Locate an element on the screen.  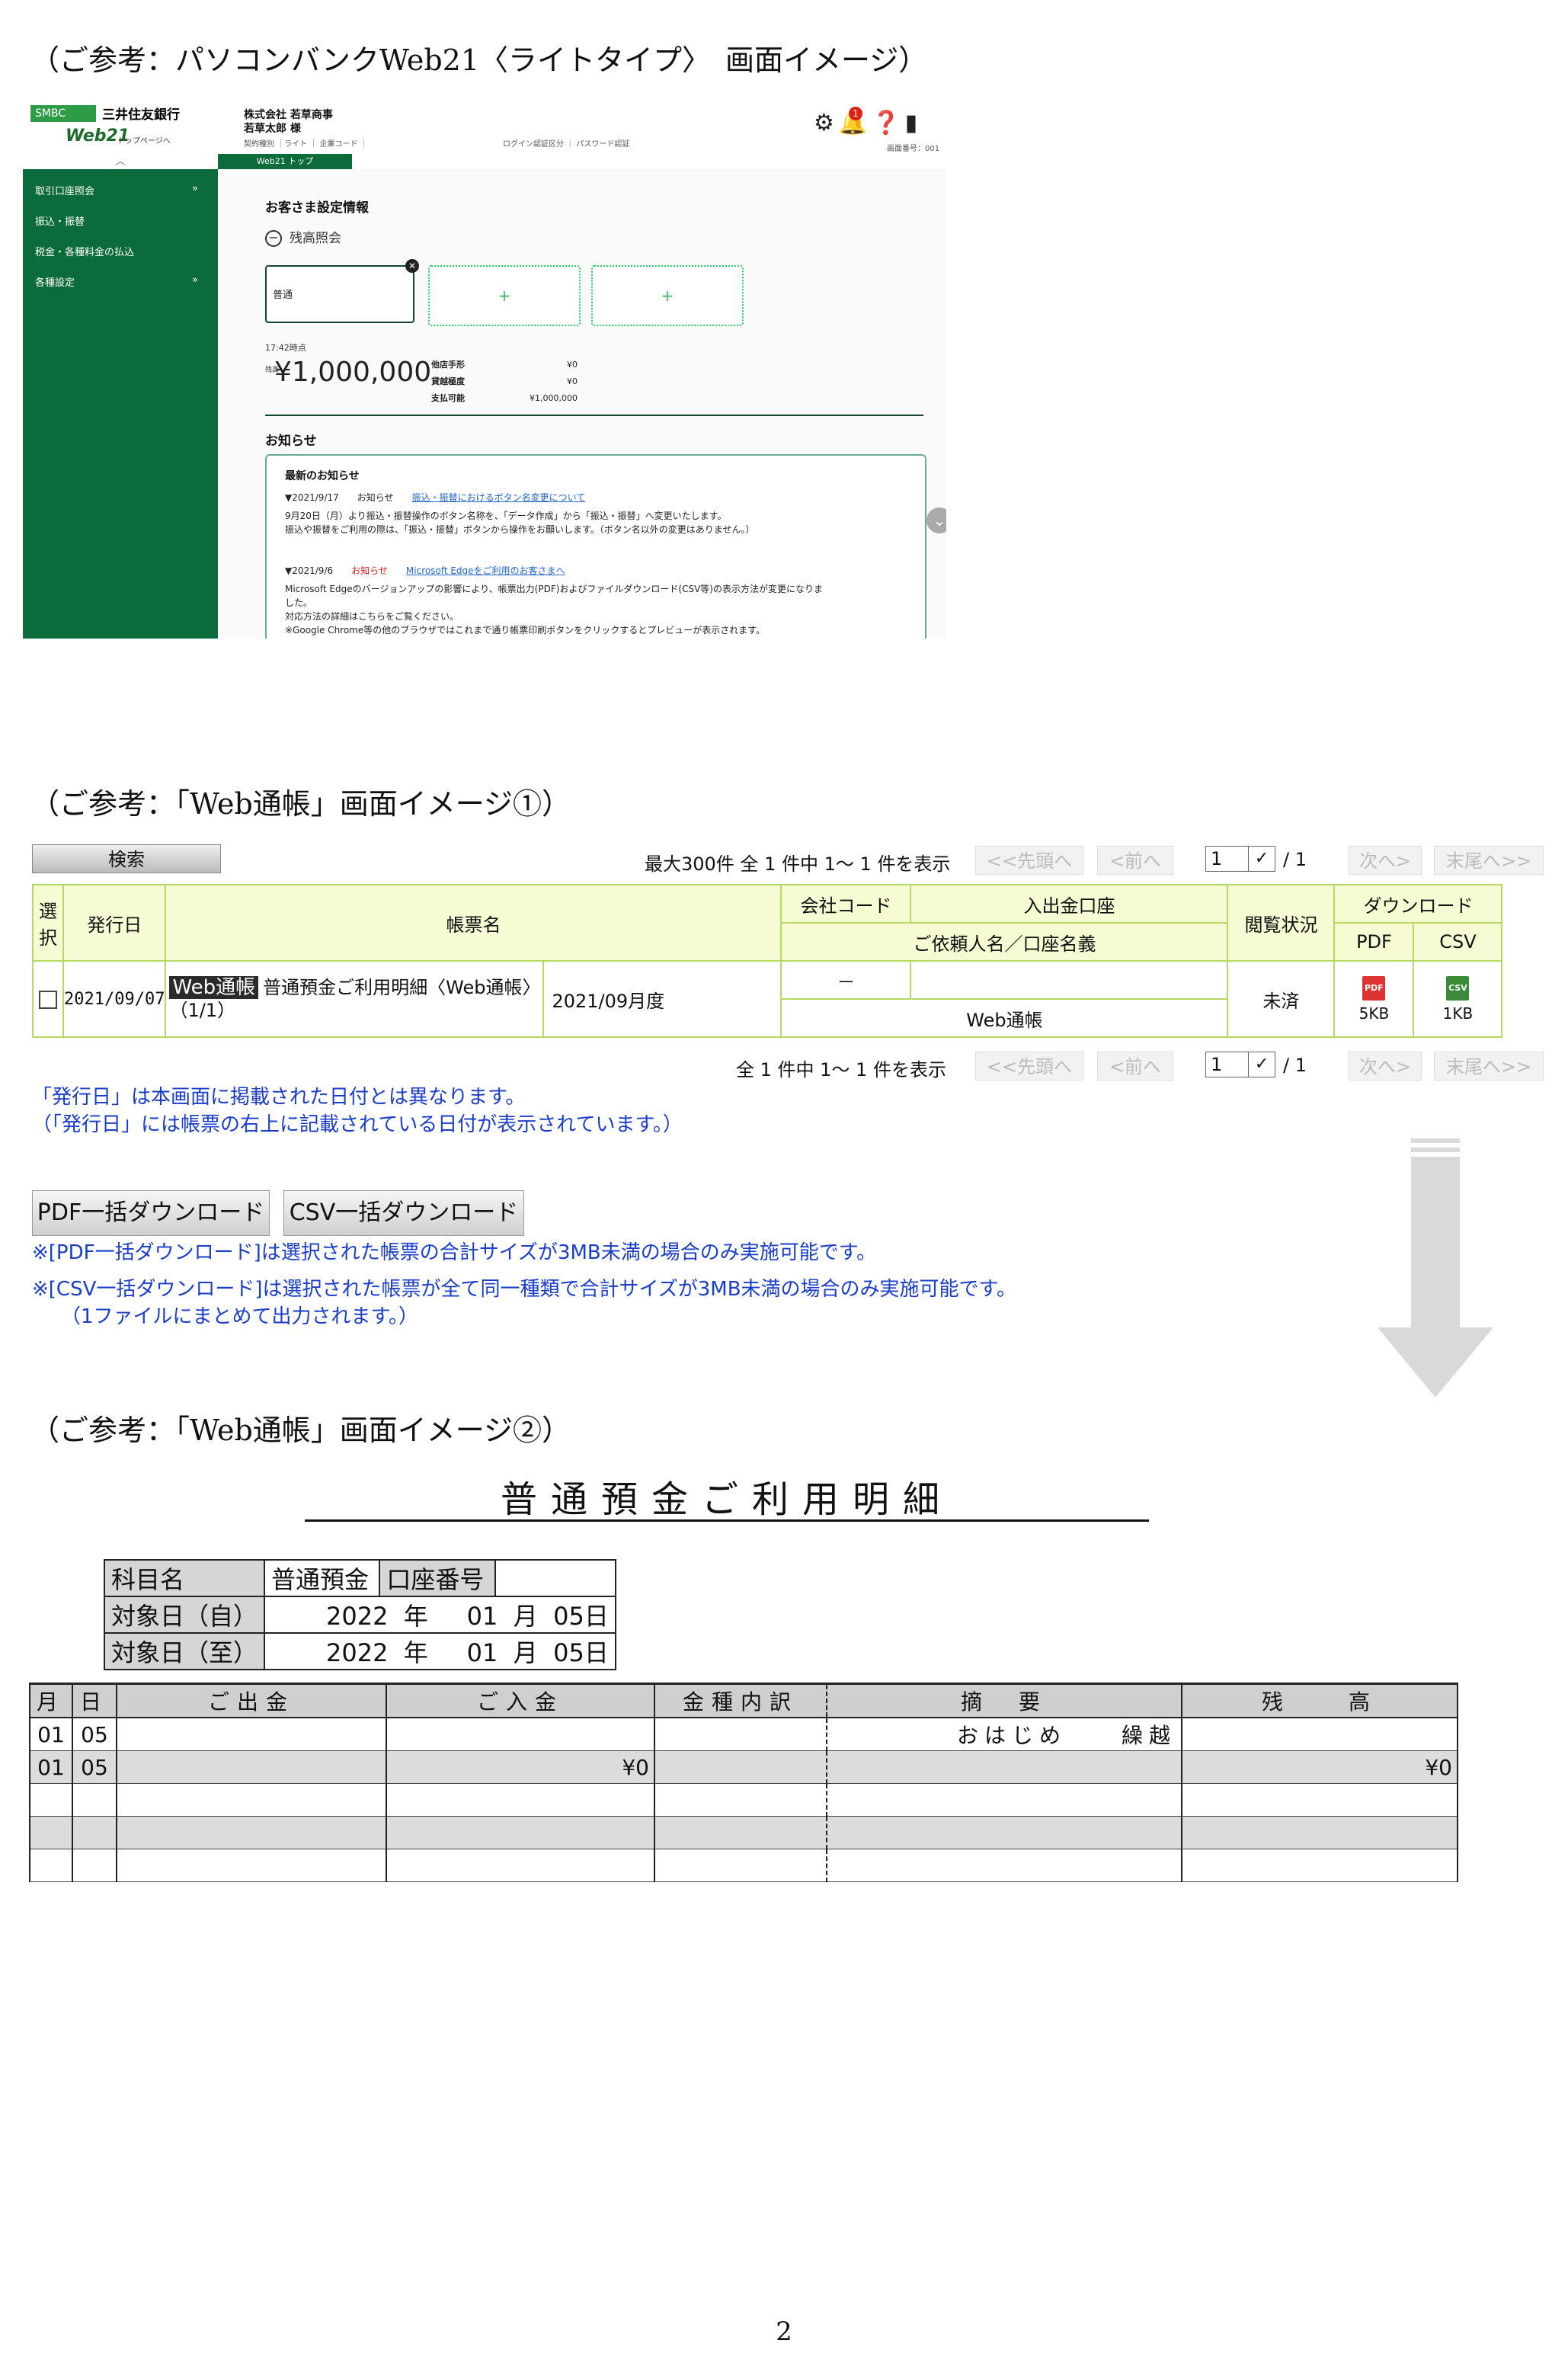
col-header-csv: CSV is located at coordinates (1458, 942).